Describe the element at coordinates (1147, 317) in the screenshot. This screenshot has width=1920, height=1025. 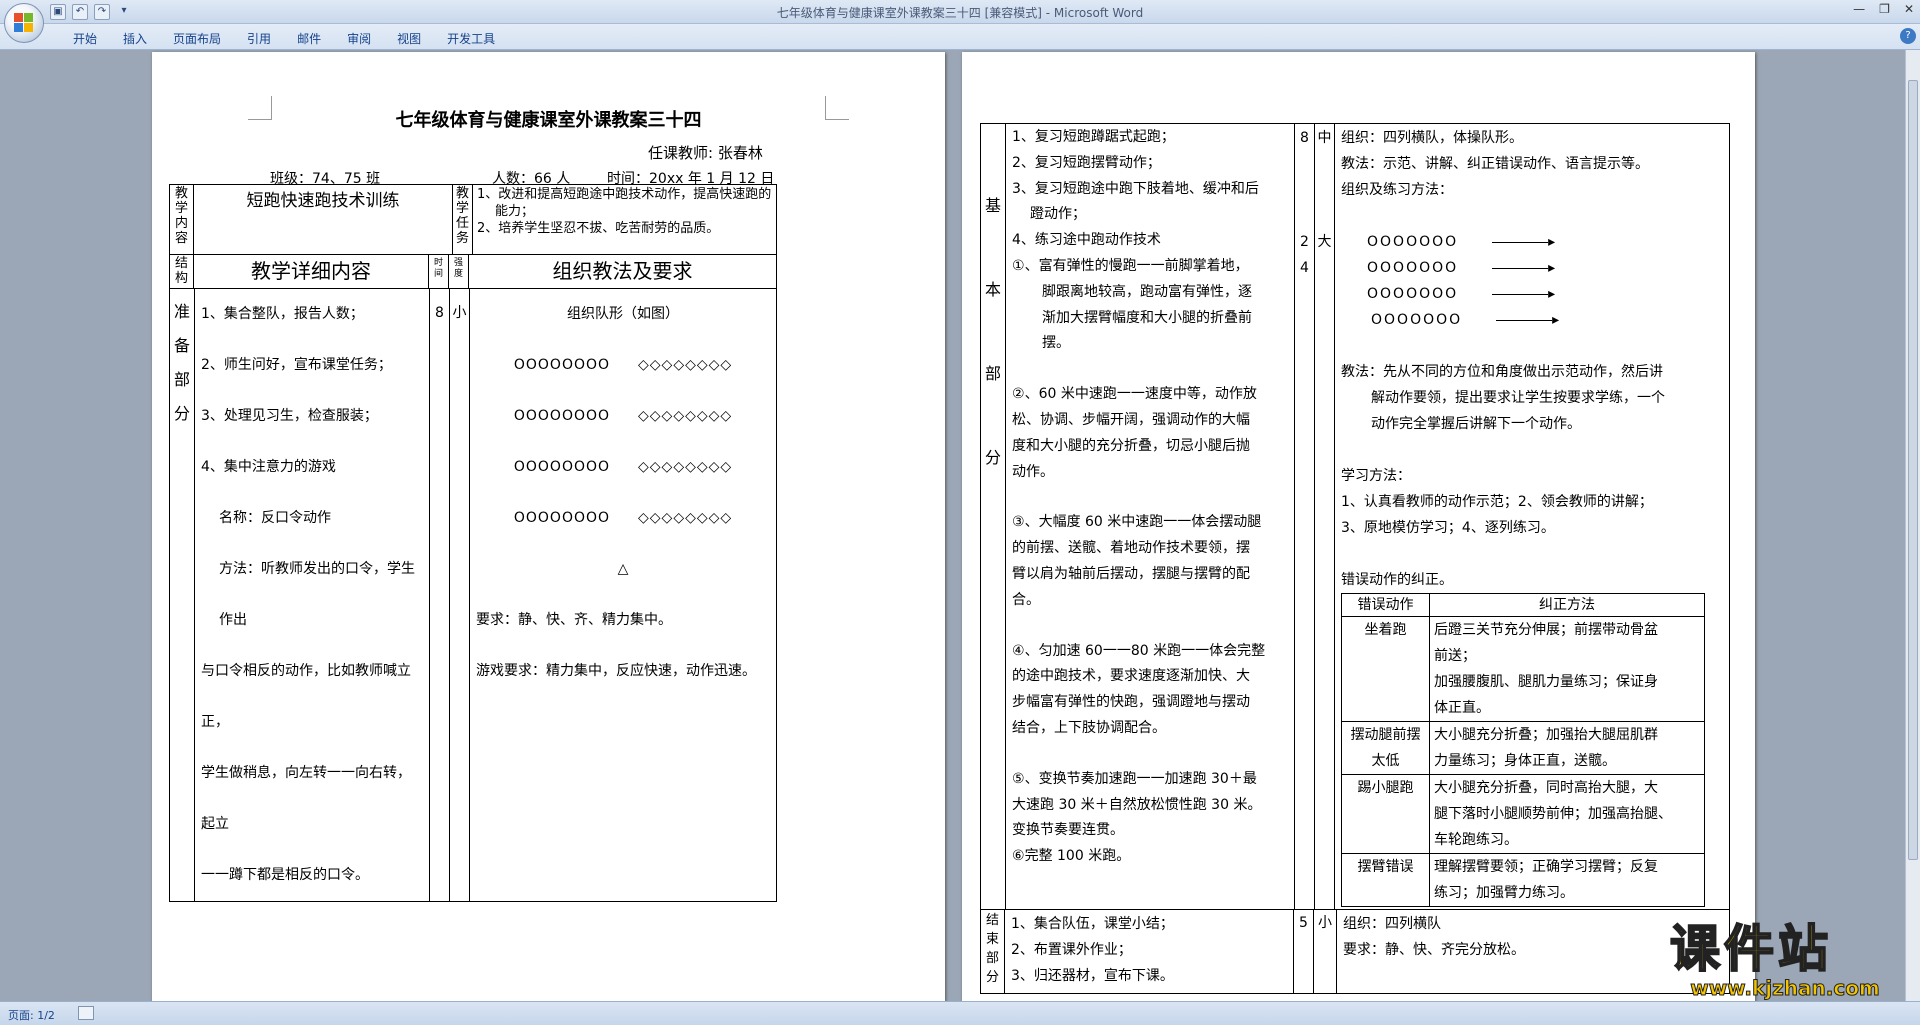
I see `basic-item: 渐加大摆臂幅度和大小腿的折叠前` at that location.